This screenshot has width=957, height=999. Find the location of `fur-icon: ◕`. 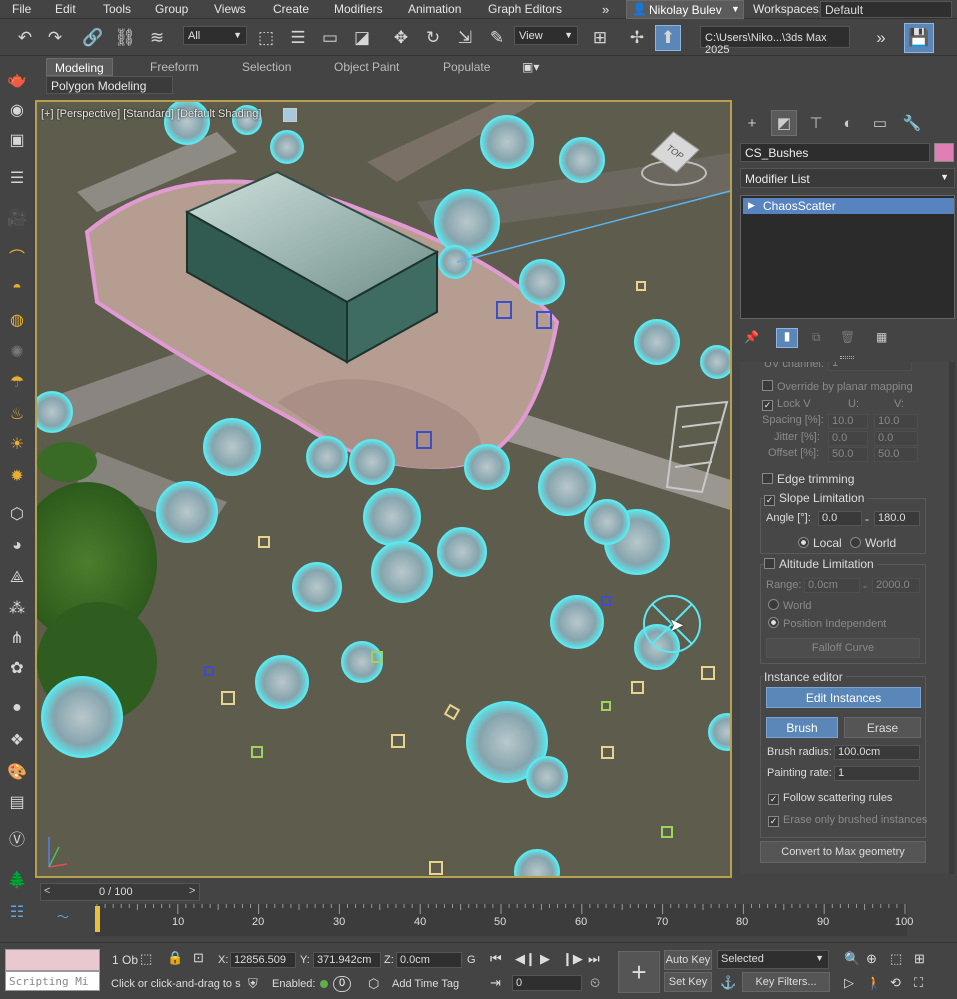

fur-icon: ◕ is located at coordinates (17, 546).